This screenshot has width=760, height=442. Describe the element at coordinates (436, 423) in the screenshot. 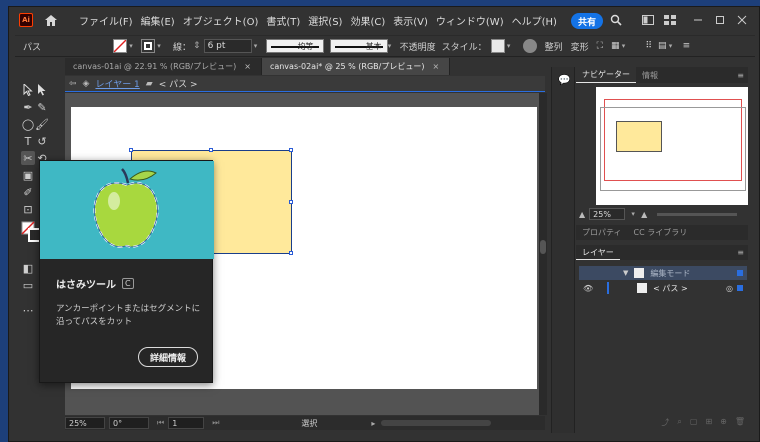

I see `horizontal-scrollbar` at that location.